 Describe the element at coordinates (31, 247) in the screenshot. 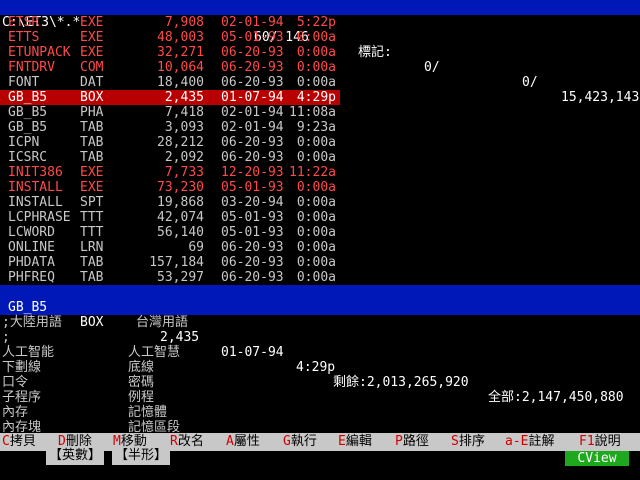

I see `file-name: ONLINE` at that location.